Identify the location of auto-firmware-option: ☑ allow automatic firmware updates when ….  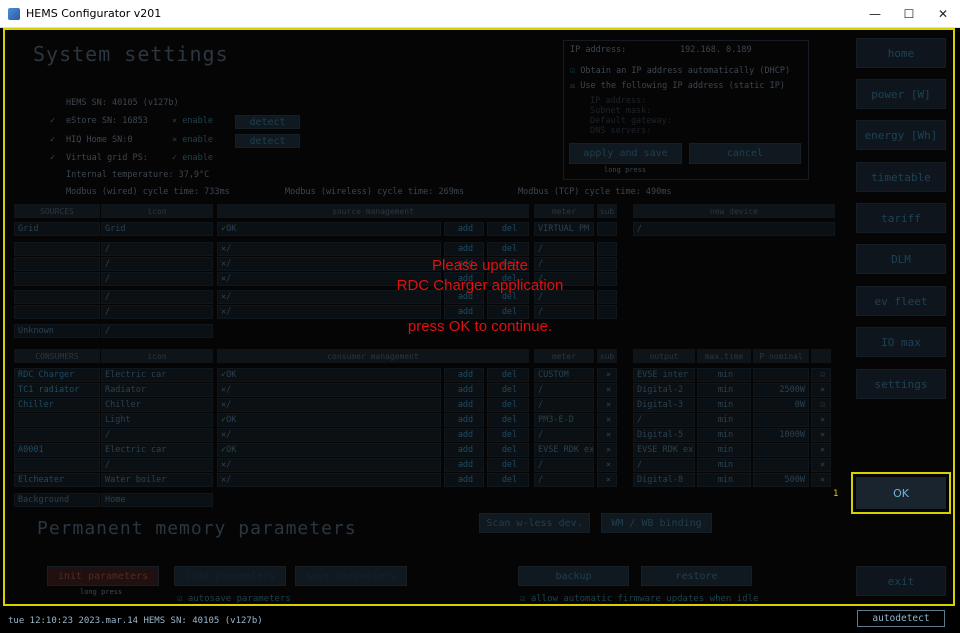
(639, 599).